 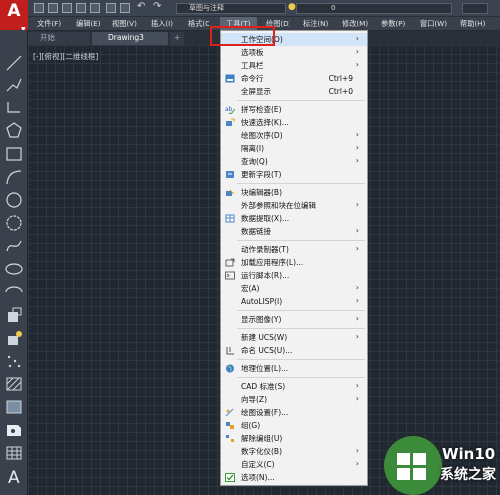 I want to click on menu-view: 视图(V), so click(x=124, y=24).